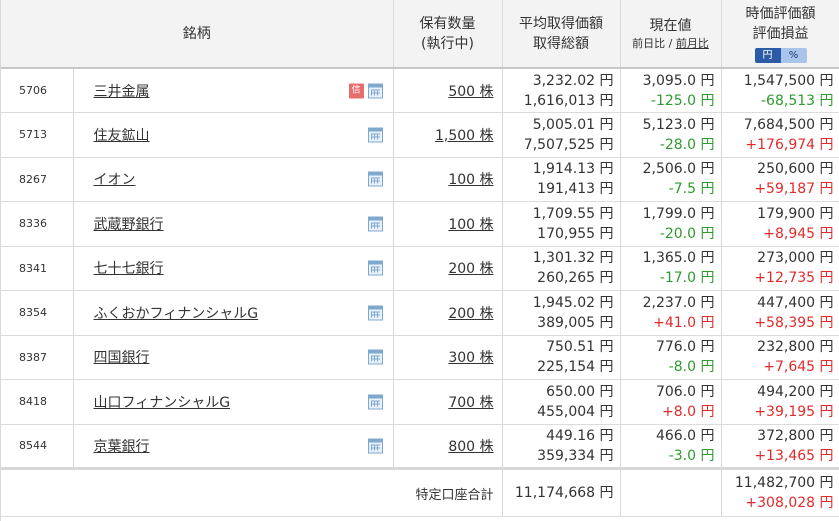 The image size is (839, 521). I want to click on credit-badge-icon: 信, so click(356, 90).